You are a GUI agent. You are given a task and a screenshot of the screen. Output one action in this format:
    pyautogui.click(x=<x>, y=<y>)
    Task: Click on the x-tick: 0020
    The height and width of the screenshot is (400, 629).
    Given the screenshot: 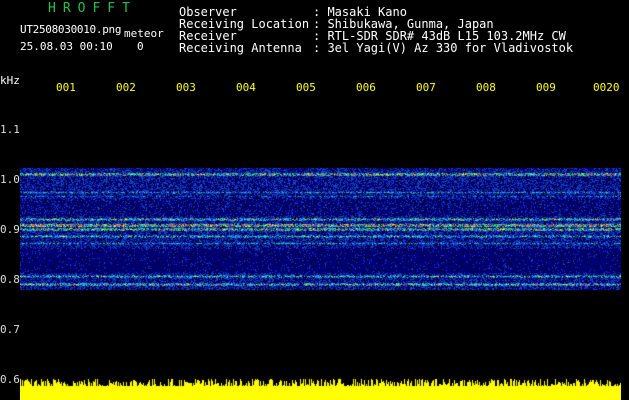 What is the action you would take?
    pyautogui.click(x=606, y=87)
    